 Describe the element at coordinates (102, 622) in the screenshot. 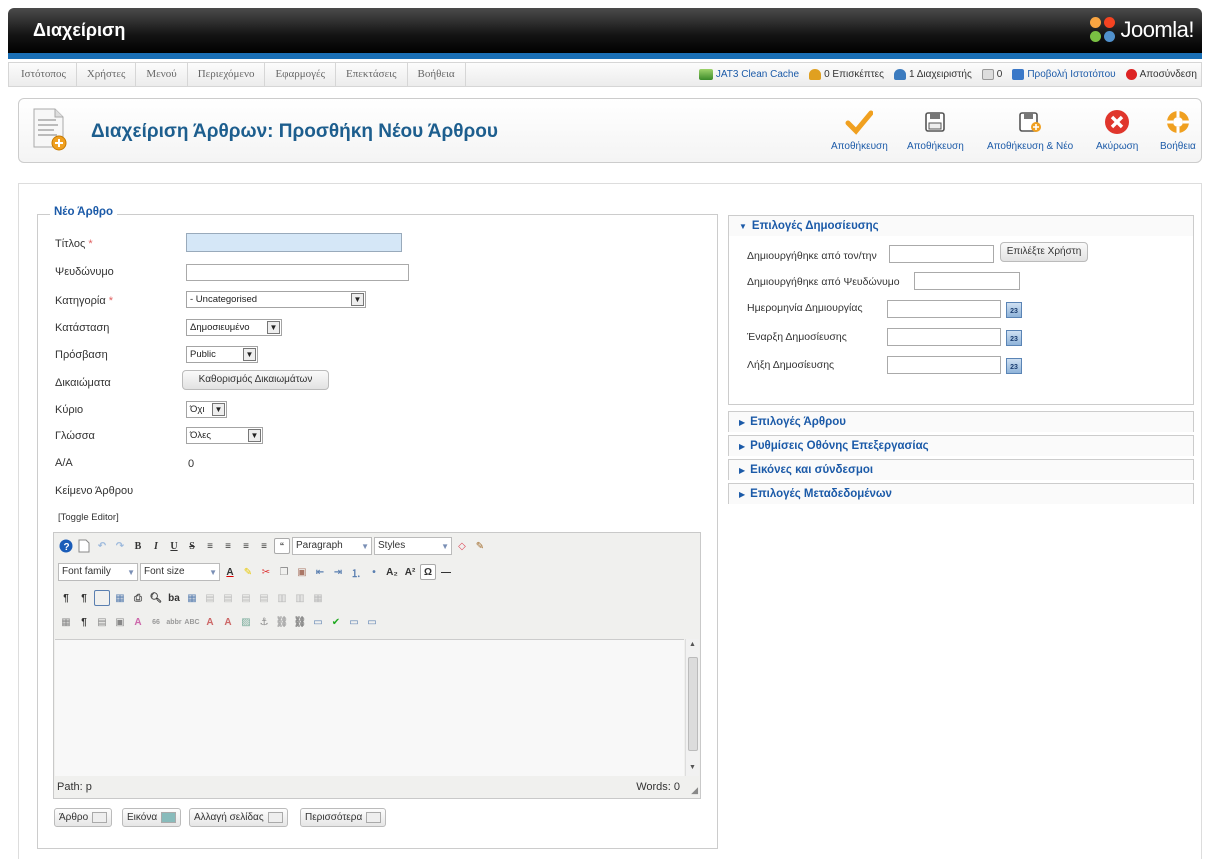

I see `template-icon: ▤` at that location.